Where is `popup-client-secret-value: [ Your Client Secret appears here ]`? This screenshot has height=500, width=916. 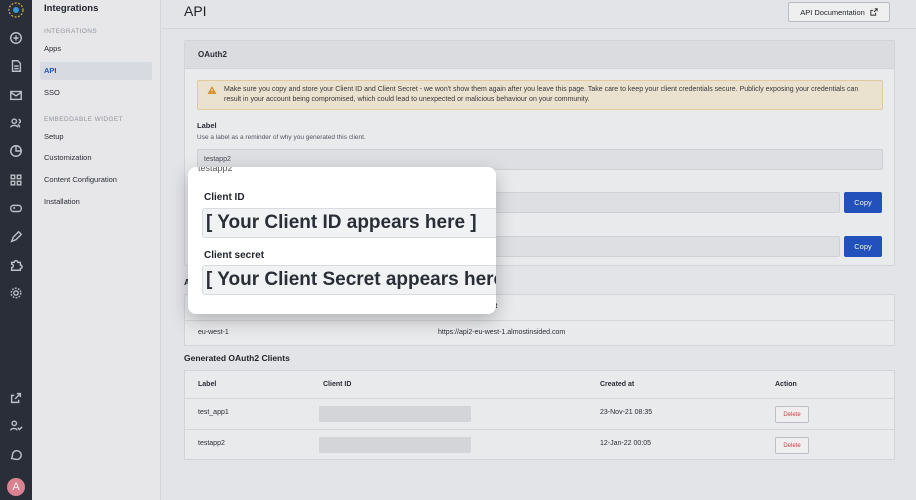
popup-client-secret-value: [ Your Client Secret appears here ] is located at coordinates (349, 280).